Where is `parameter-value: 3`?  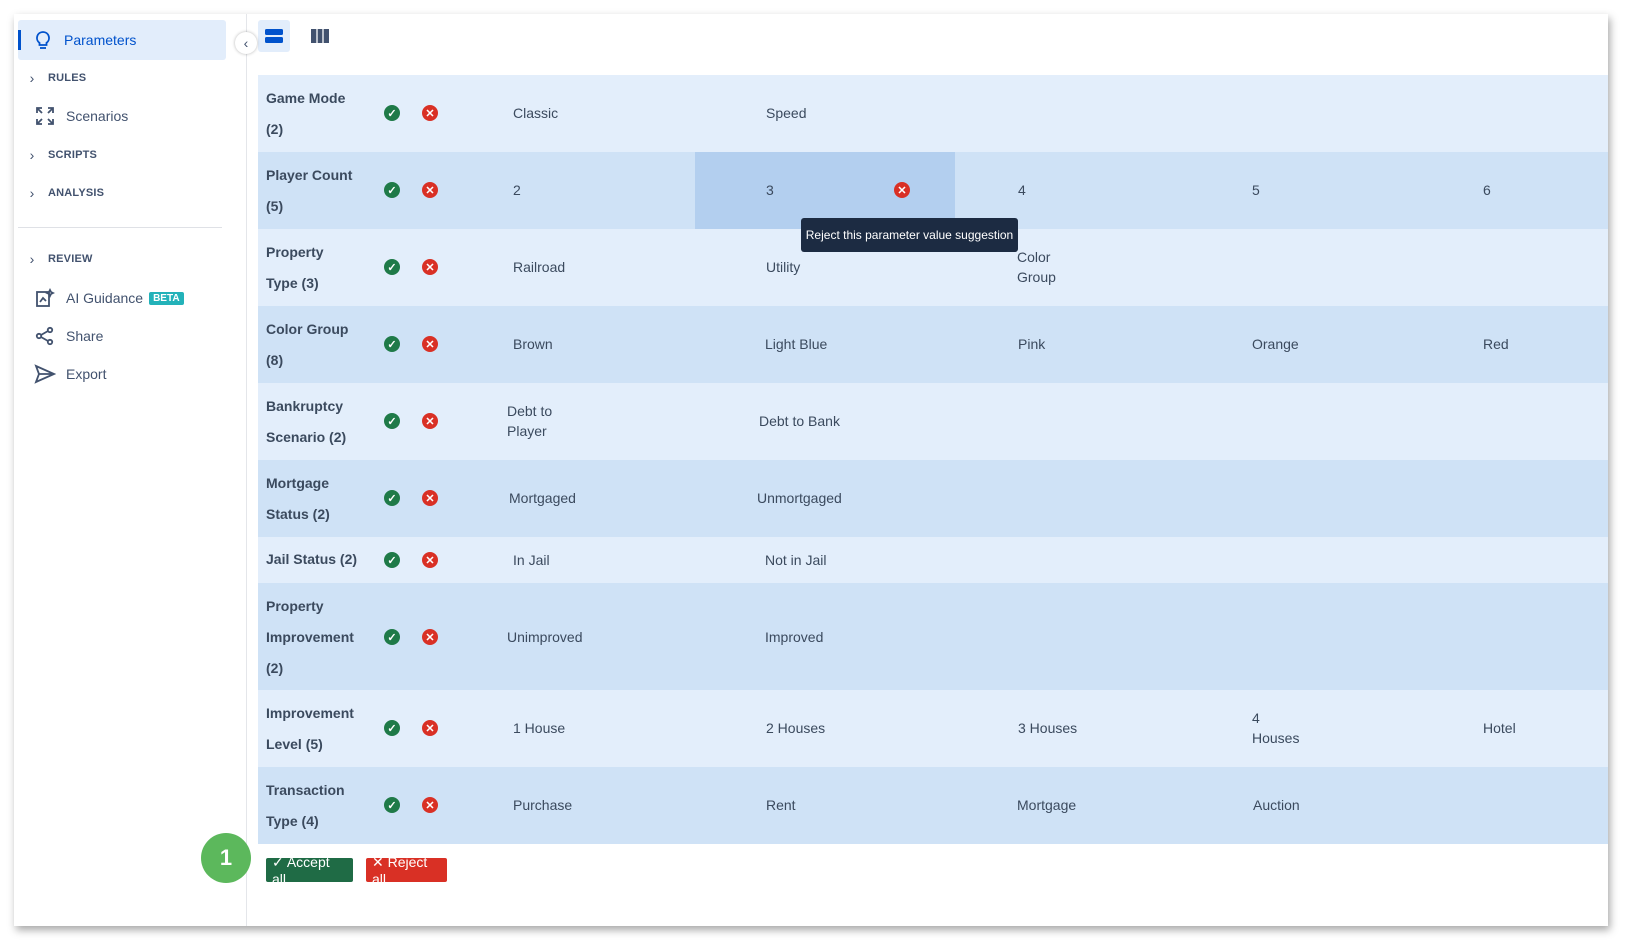
parameter-value: 3 is located at coordinates (770, 190).